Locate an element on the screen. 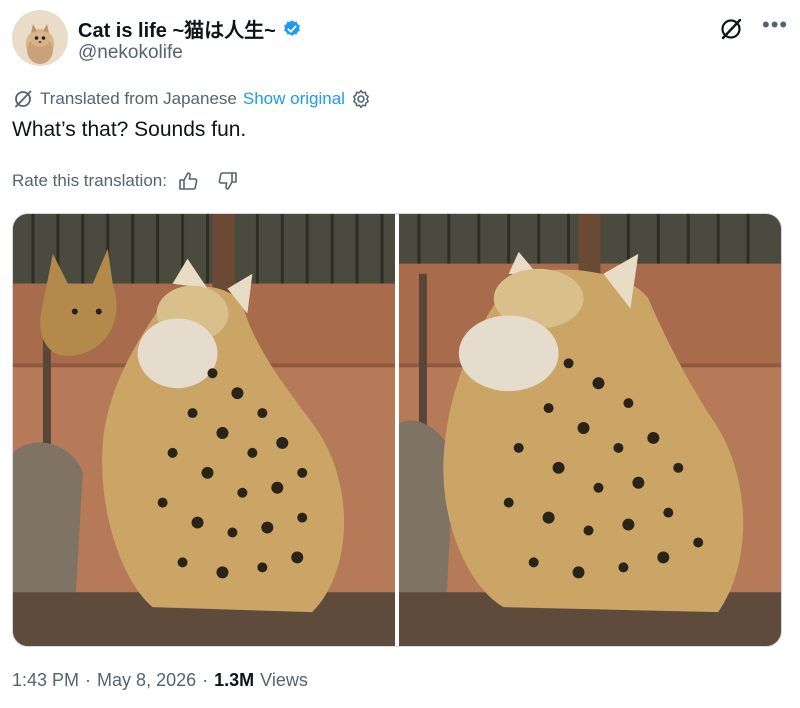 Image resolution: width=800 pixels, height=708 pixels. translated-label: Translated from Japanese is located at coordinates (138, 98).